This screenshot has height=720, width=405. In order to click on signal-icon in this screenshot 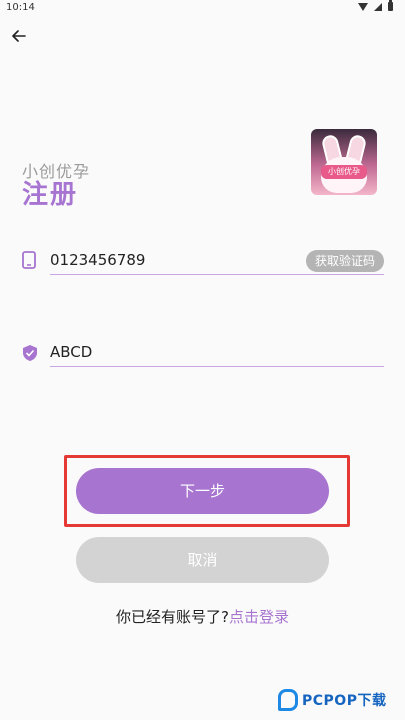, I will do `click(378, 6)`.